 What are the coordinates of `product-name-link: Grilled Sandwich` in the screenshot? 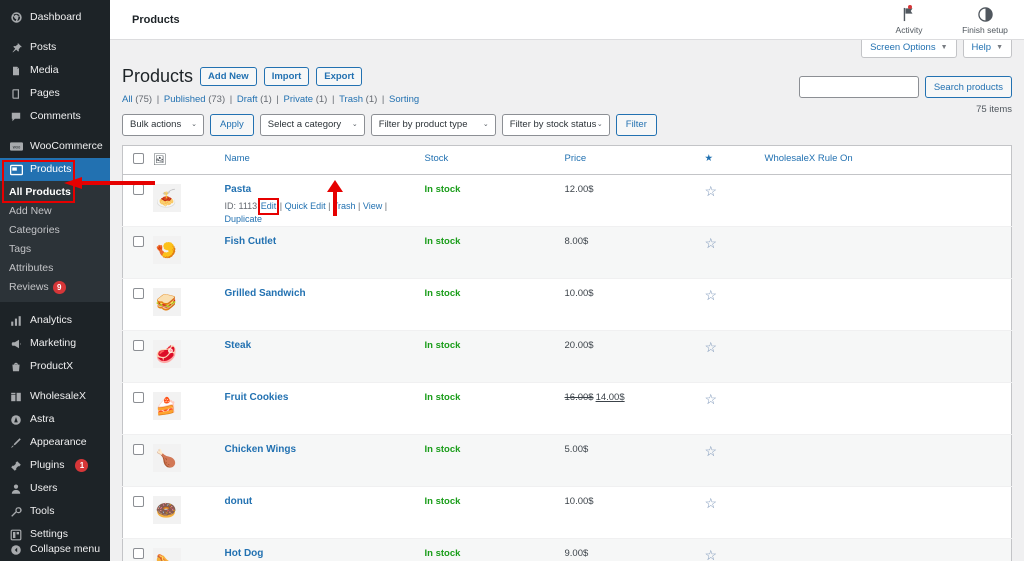 It's located at (325, 294).